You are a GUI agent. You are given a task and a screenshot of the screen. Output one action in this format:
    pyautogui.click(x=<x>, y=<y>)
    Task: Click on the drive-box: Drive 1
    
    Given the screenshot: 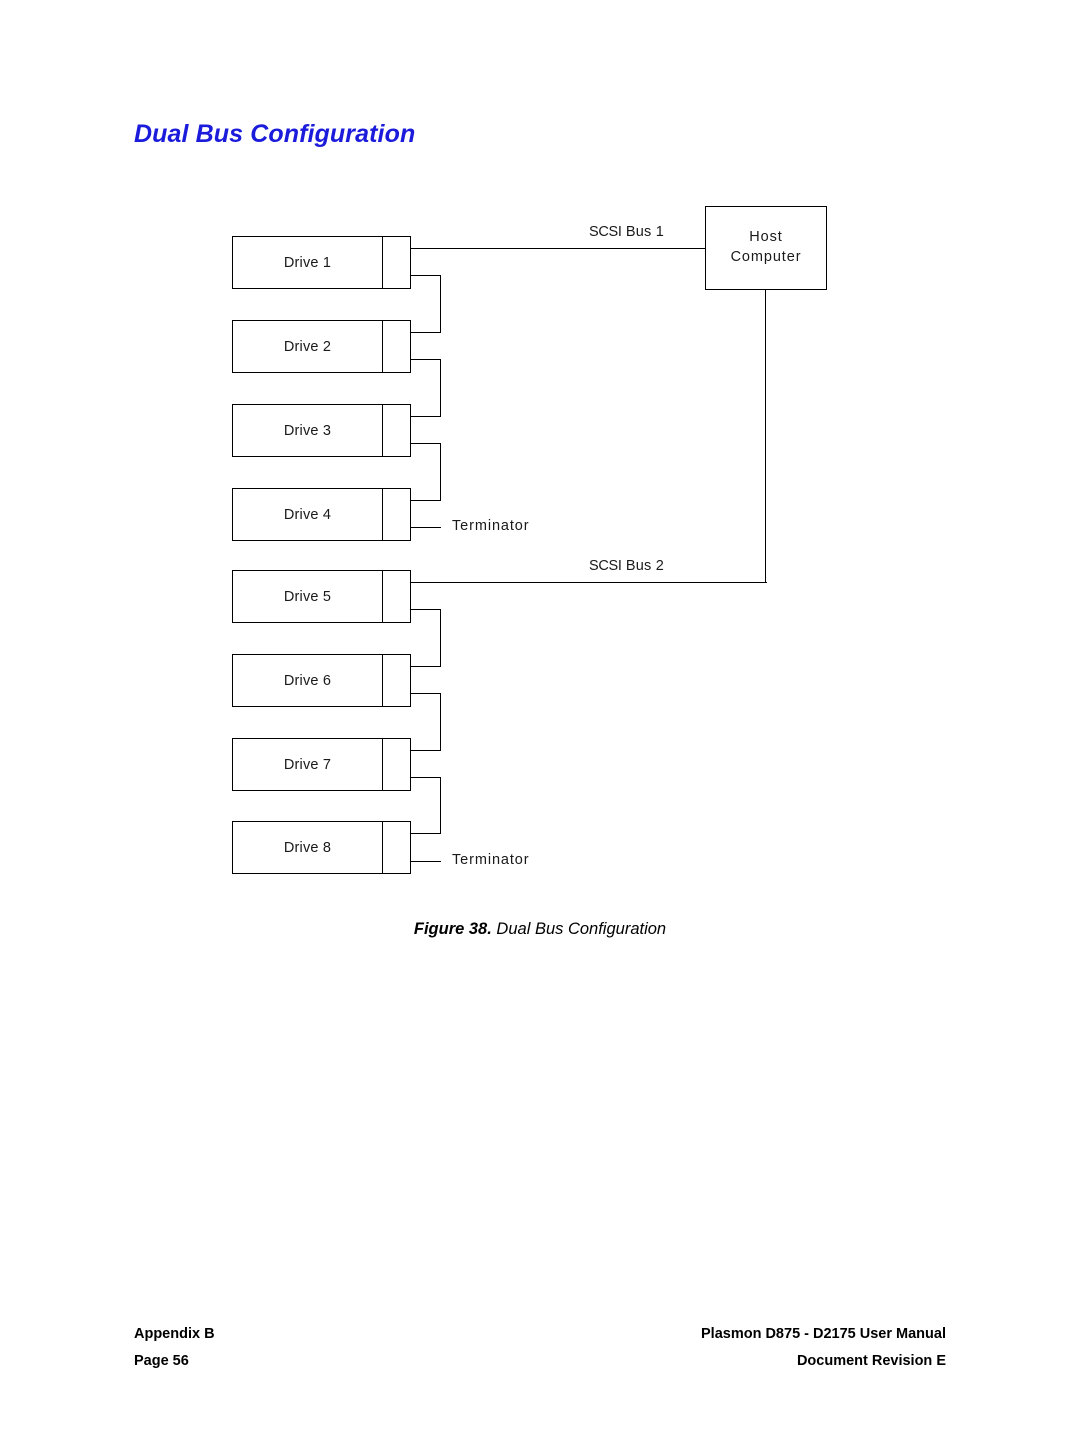 What is the action you would take?
    pyautogui.click(x=321, y=262)
    